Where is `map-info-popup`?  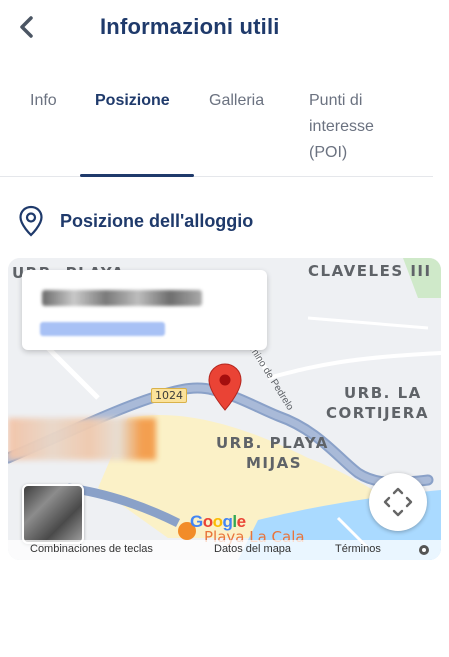 map-info-popup is located at coordinates (144, 310).